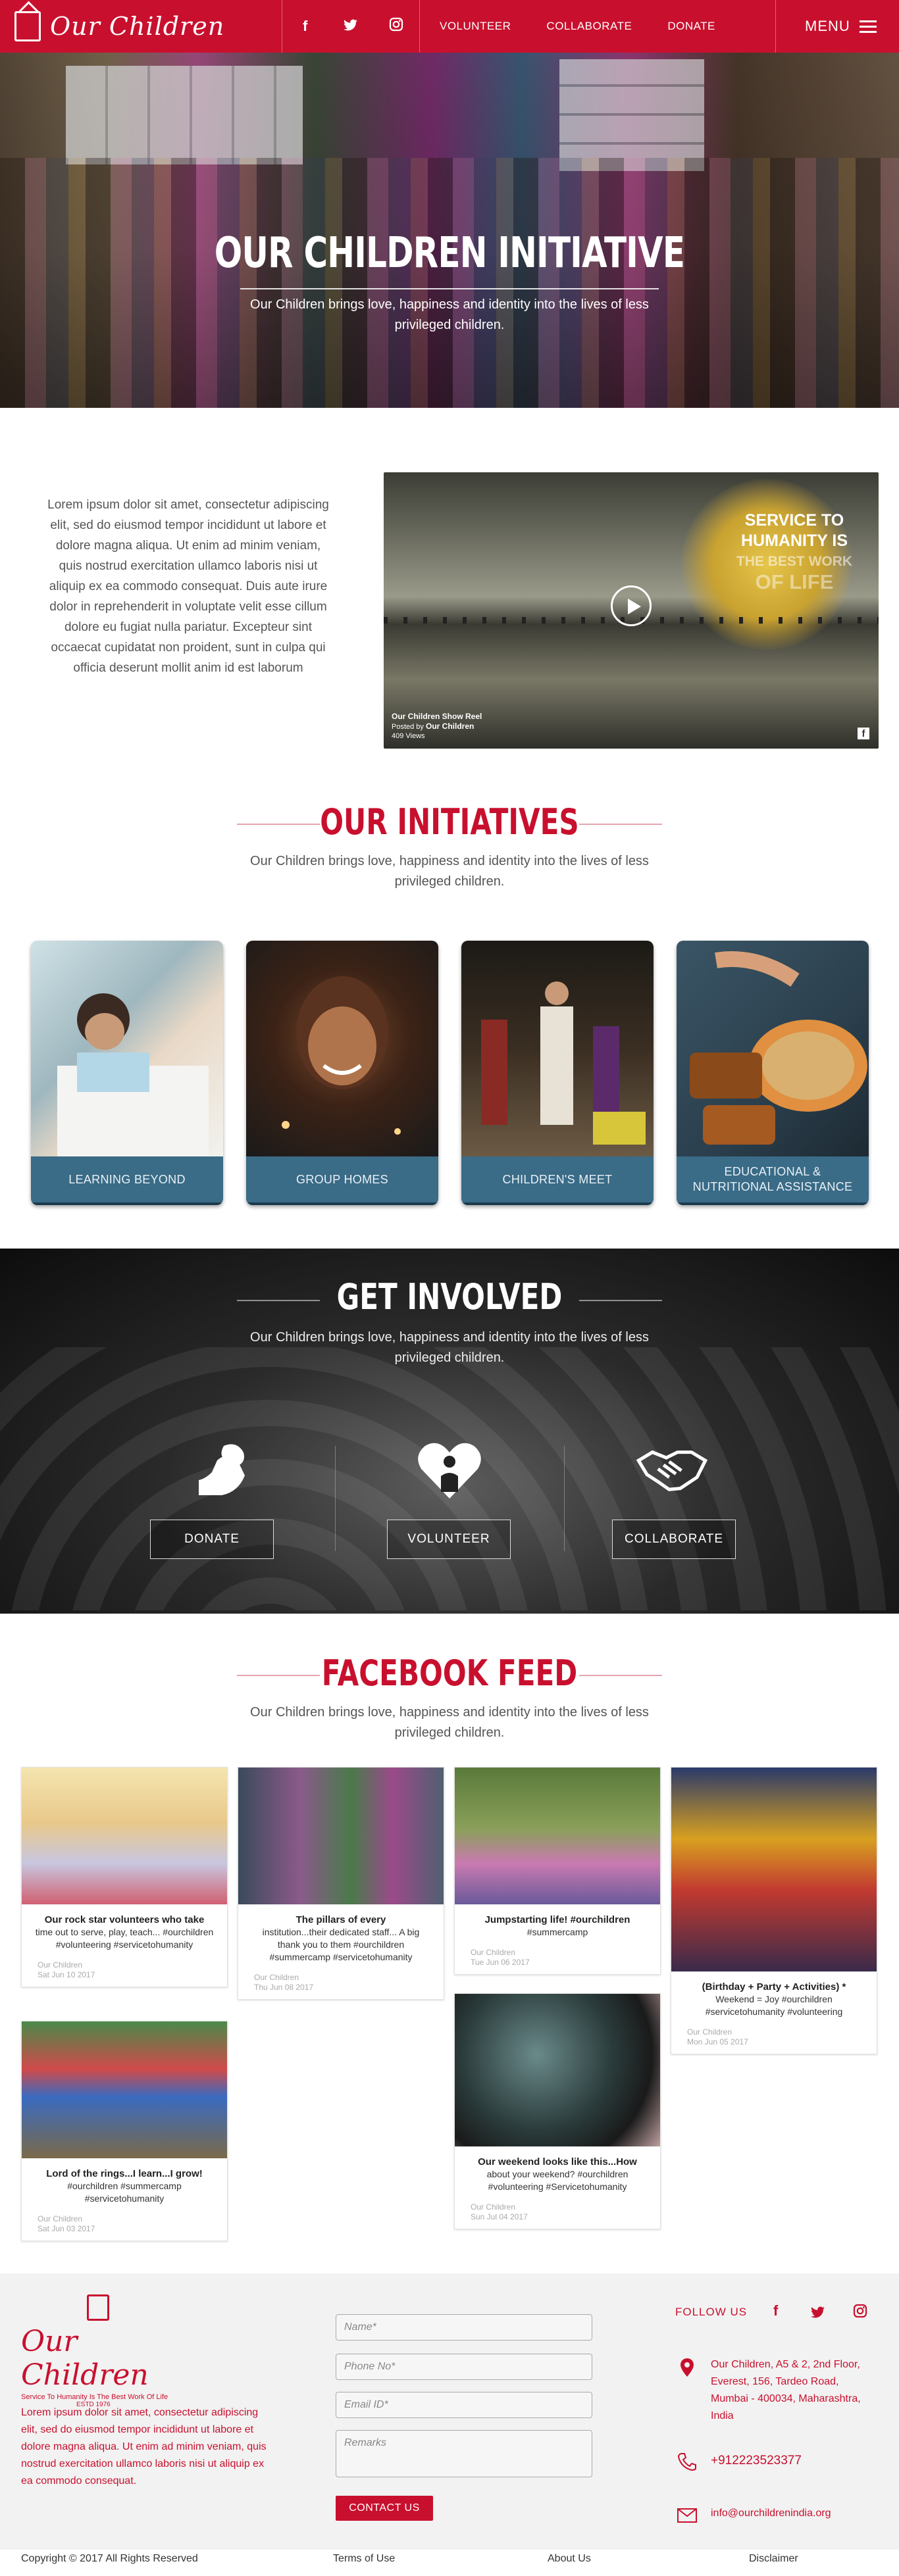 The width and height of the screenshot is (899, 2576). I want to click on video-posted-by: Our Children, so click(450, 726).